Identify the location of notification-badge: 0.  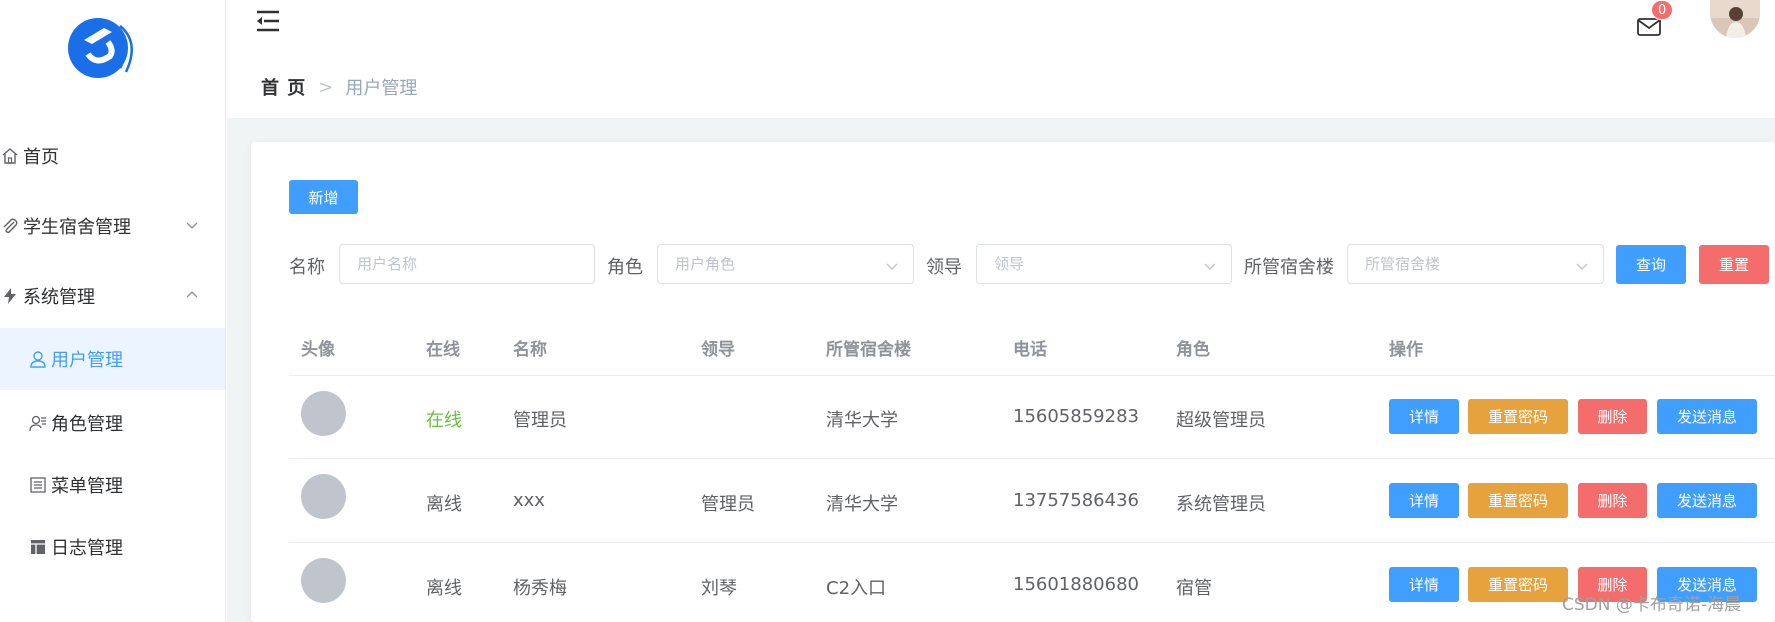
(1662, 10).